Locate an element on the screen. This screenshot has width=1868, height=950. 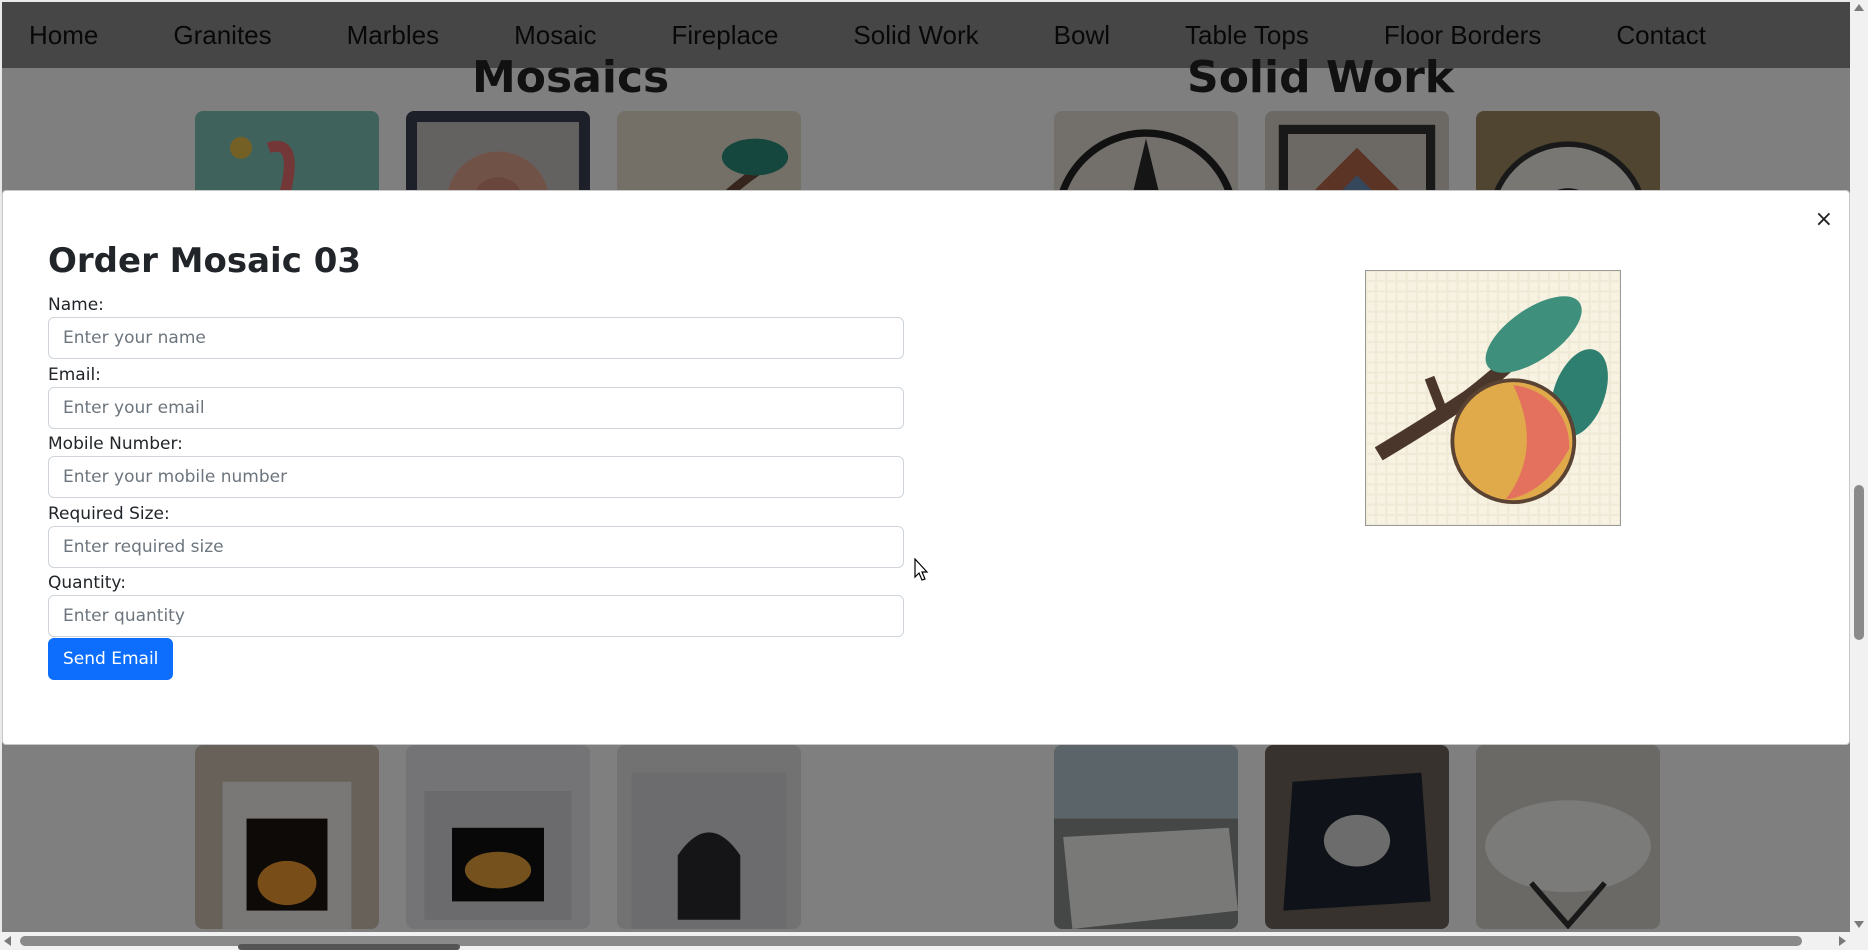
mosaic-fruit-image is located at coordinates (1493, 398).